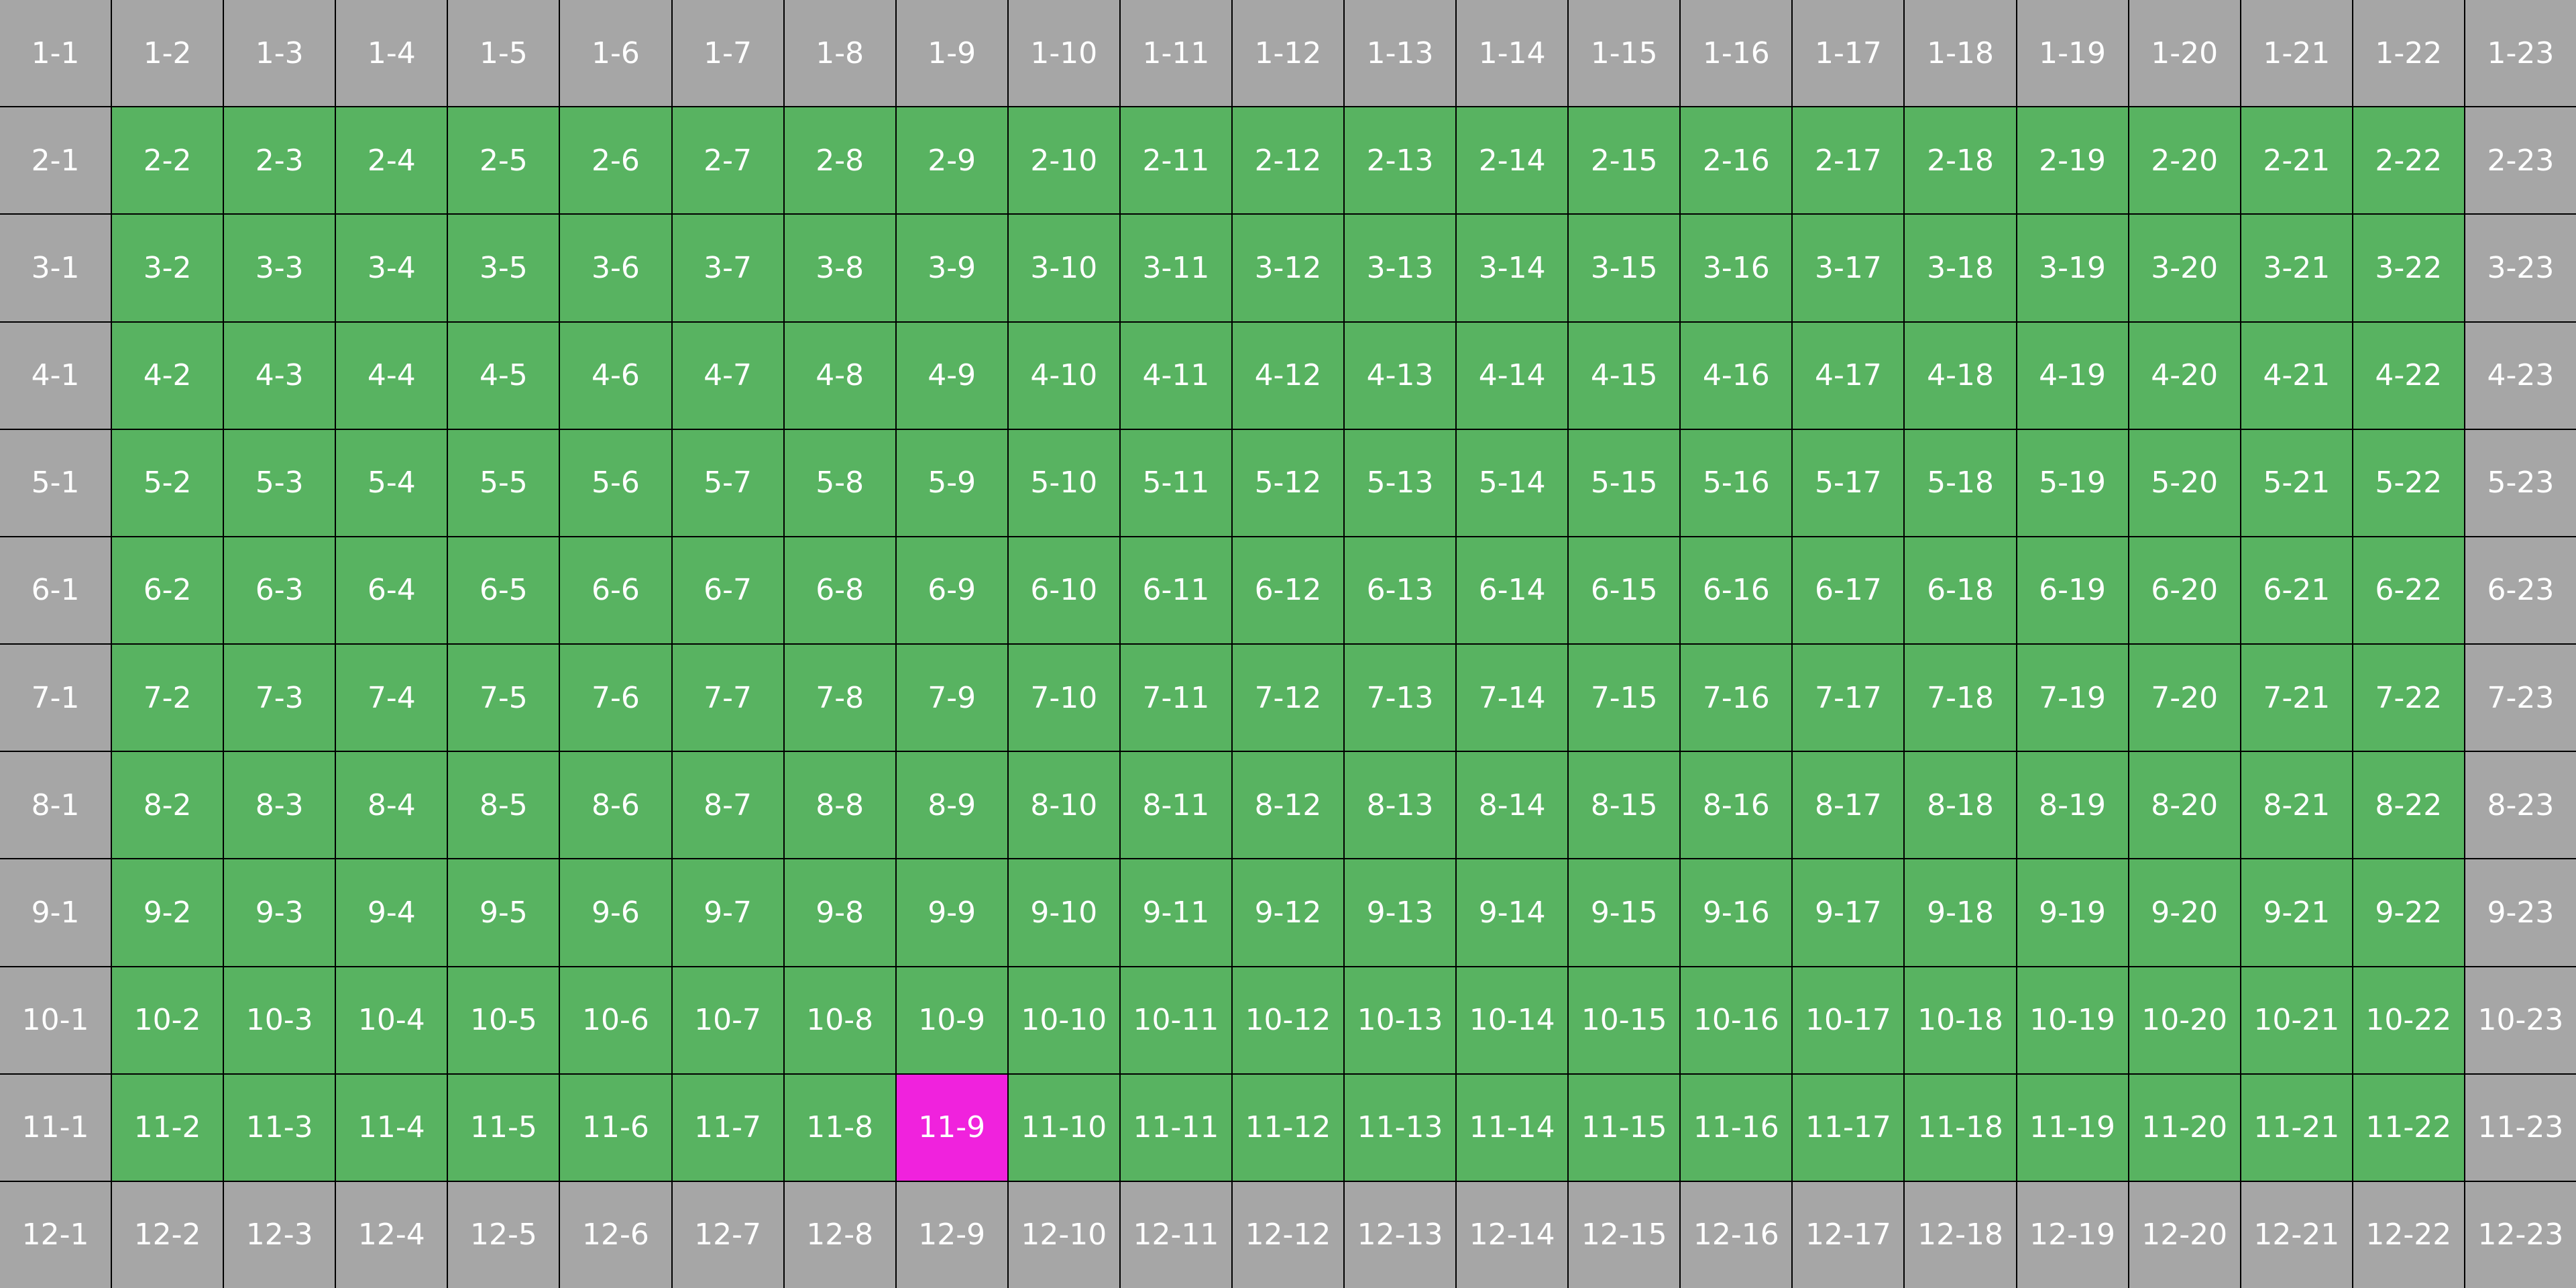 This screenshot has width=2576, height=1288. I want to click on grid-cell-border: 12-23, so click(2520, 1234).